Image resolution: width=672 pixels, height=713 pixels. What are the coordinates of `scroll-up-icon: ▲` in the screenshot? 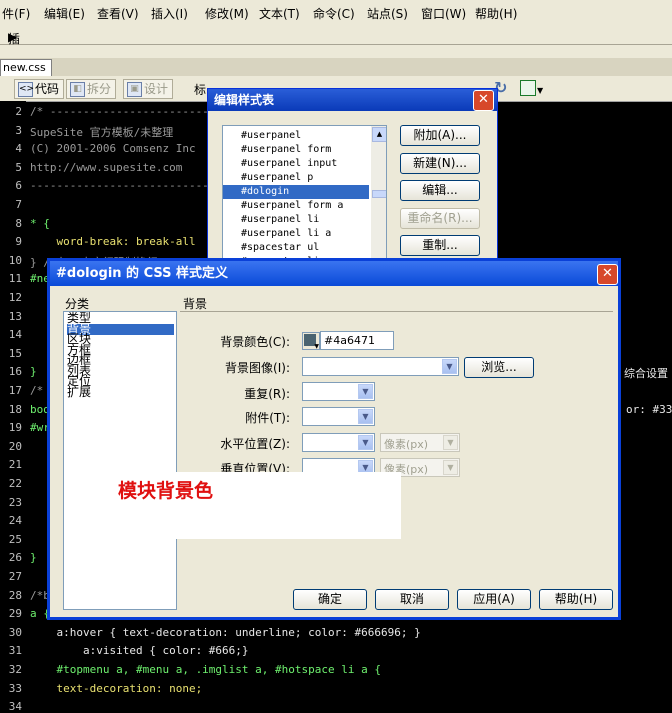 It's located at (379, 134).